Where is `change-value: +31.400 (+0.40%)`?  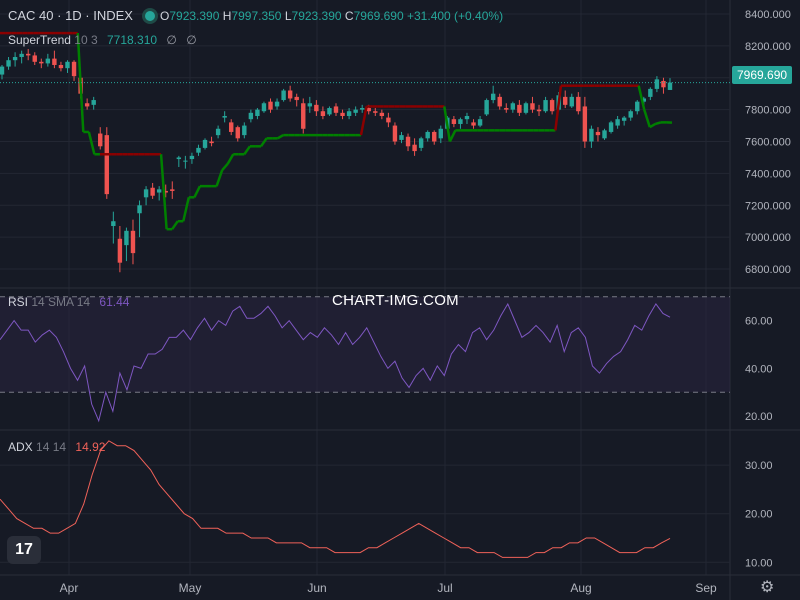 change-value: +31.400 (+0.40%) is located at coordinates (455, 16).